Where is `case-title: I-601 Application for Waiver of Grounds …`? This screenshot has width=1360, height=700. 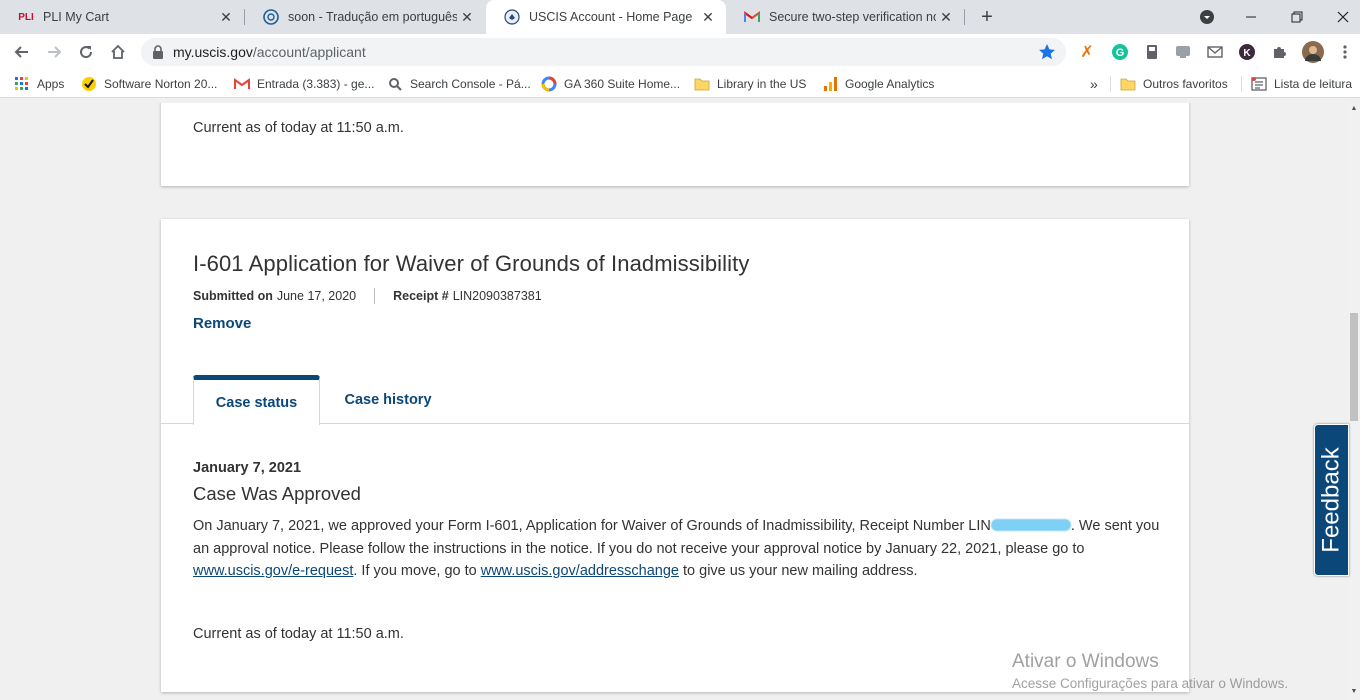
case-title: I-601 Application for Waiver of Grounds … is located at coordinates (471, 263).